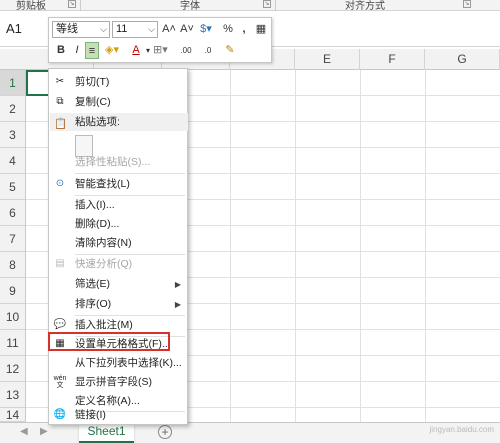  What do you see at coordinates (104, 325) in the screenshot?
I see `menu-item-label: 插入批注(M)` at bounding box center [104, 325].